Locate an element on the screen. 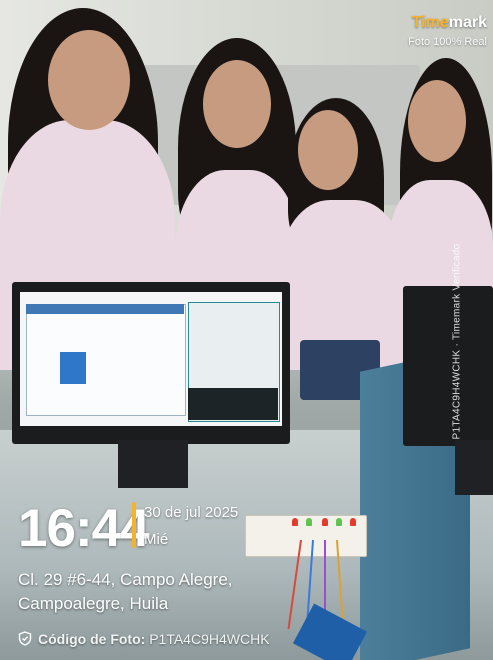 This screenshot has height=660, width=493. simulator-window is located at coordinates (106, 360).